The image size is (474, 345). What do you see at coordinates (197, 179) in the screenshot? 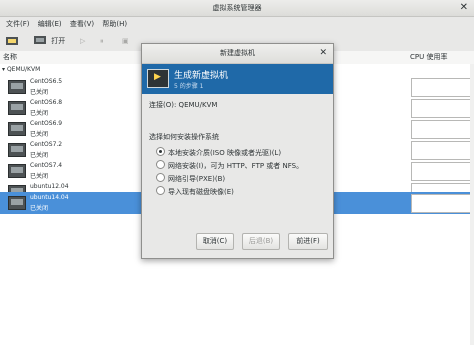
I see `option-label: 网络引导(PXE)(B)` at bounding box center [197, 179].